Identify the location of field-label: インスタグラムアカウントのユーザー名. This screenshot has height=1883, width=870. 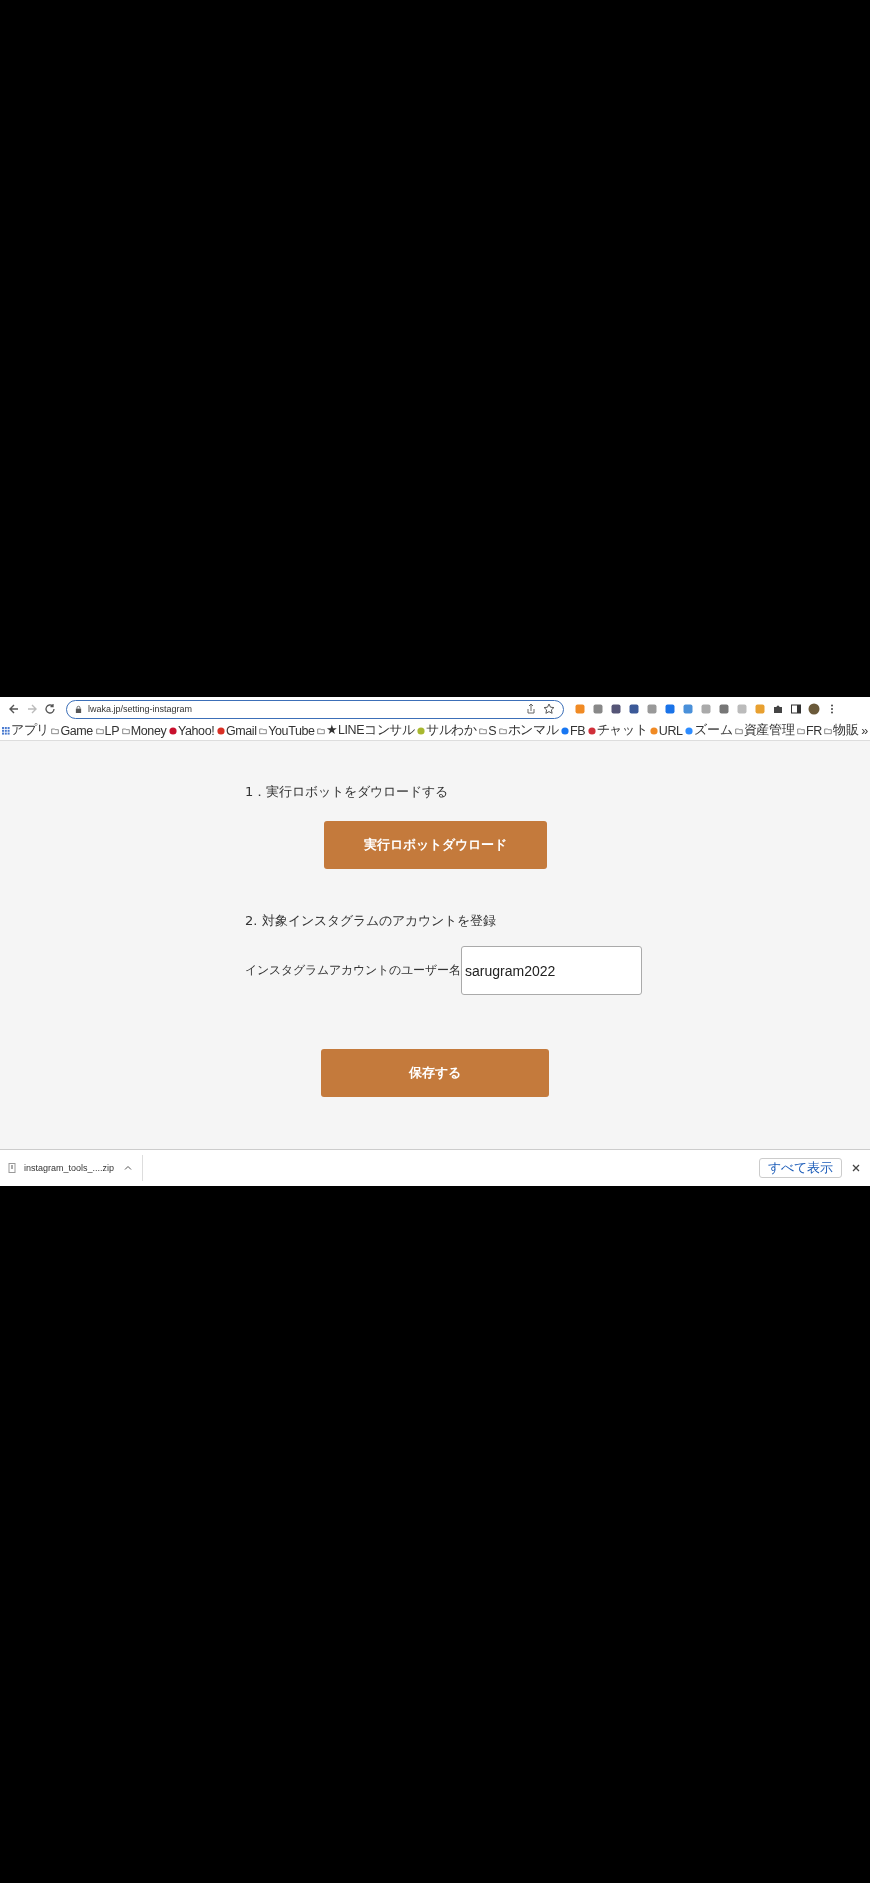
(353, 970).